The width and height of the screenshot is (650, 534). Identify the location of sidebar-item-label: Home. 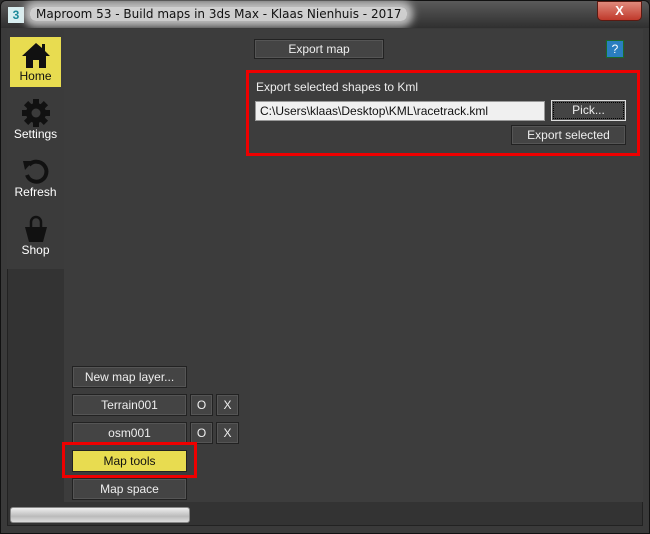
(35, 76).